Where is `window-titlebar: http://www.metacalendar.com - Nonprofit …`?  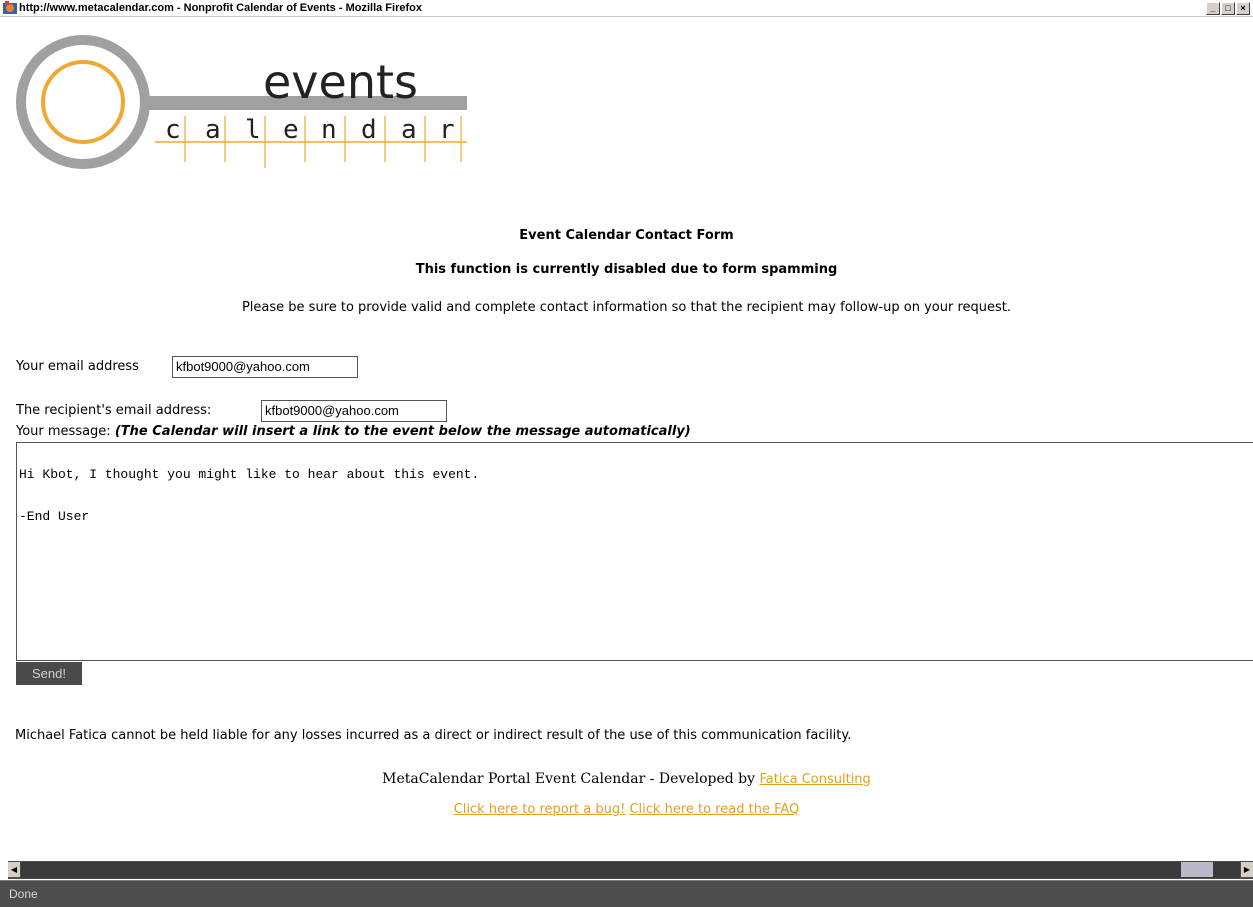
window-titlebar: http://www.metacalendar.com - Nonprofit … is located at coordinates (626, 8).